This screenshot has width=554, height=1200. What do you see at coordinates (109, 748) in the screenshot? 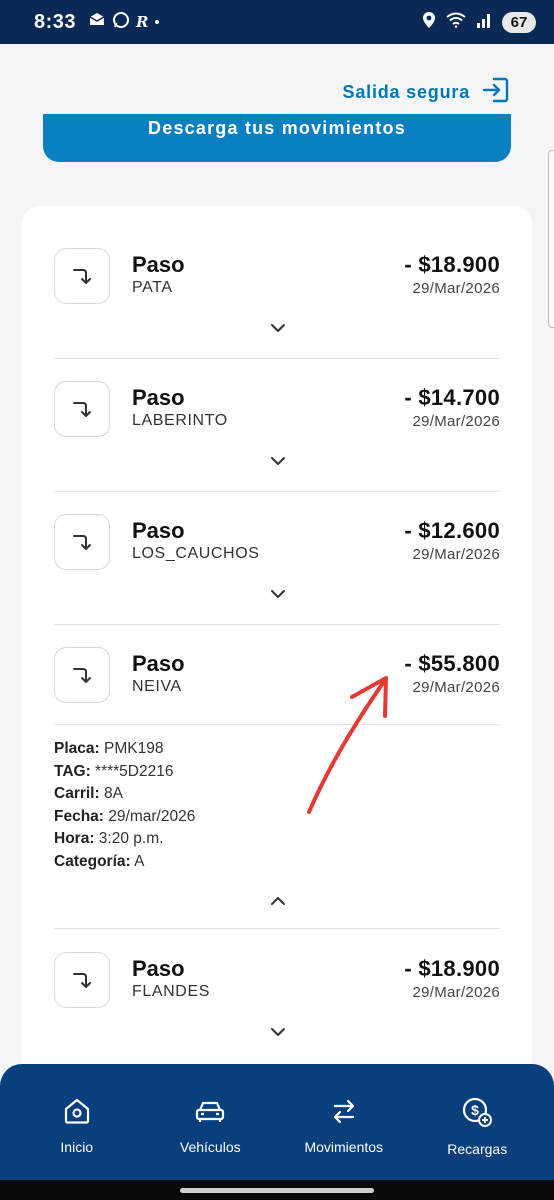
I see `detail-placa: Placa: PMK198` at bounding box center [109, 748].